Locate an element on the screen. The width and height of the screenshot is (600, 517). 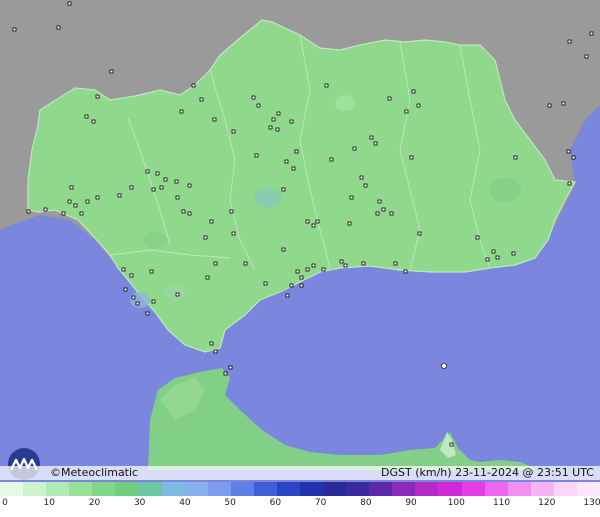
scale-tick-label: 40 is located at coordinates (185, 503).